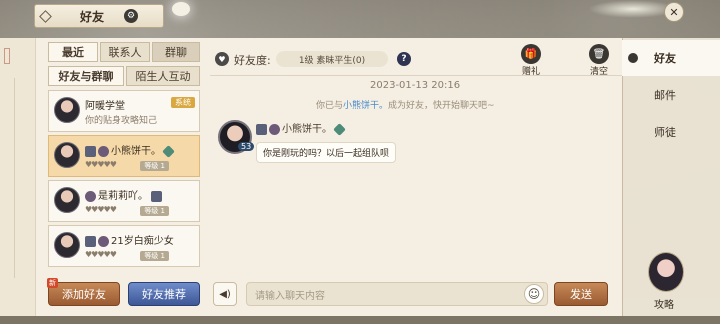 The image size is (720, 324). I want to click on friend-name: 小熊饼干。, so click(130, 150).